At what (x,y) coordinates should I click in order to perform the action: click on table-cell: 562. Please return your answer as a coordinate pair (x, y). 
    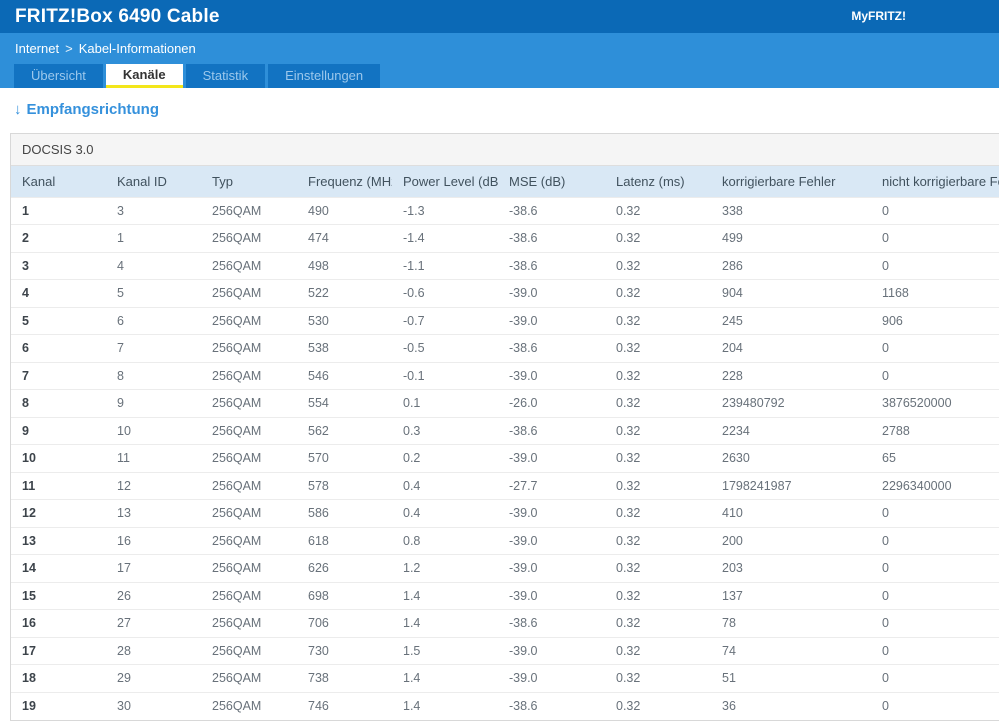
    Looking at the image, I should click on (344, 430).